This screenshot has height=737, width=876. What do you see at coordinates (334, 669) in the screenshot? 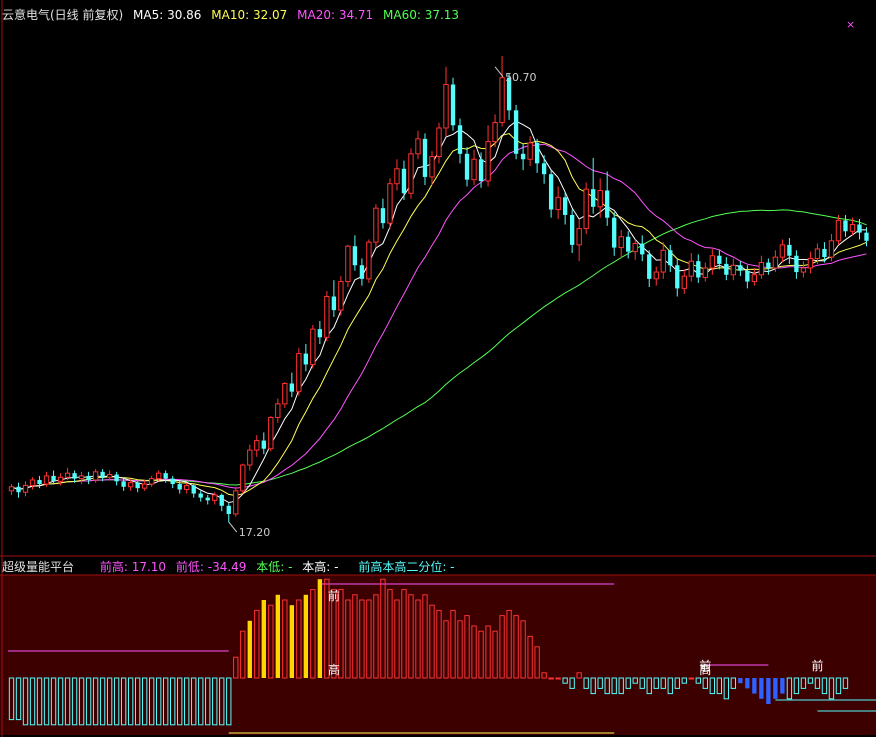
I see `indicator-label: 高` at bounding box center [334, 669].